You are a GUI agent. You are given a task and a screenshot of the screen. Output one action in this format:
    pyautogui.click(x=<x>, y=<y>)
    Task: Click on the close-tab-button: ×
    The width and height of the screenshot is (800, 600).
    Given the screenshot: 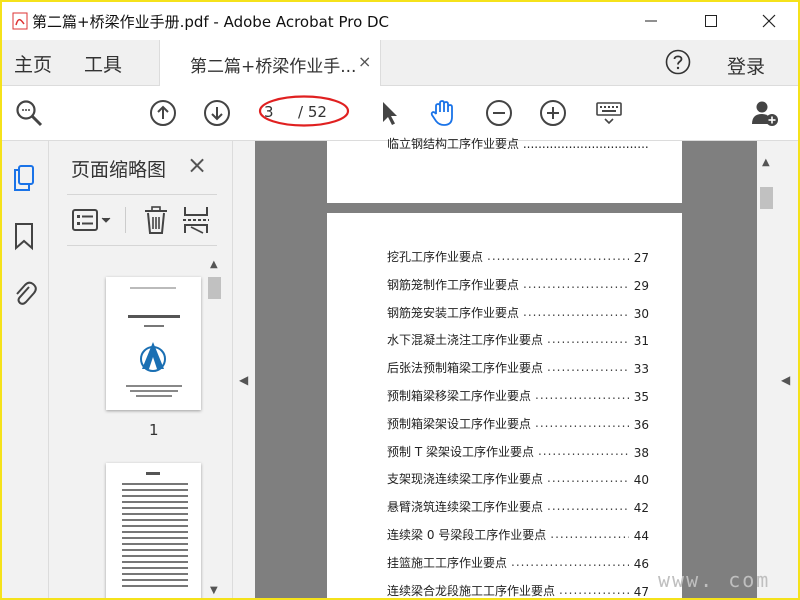 What is the action you would take?
    pyautogui.click(x=364, y=61)
    